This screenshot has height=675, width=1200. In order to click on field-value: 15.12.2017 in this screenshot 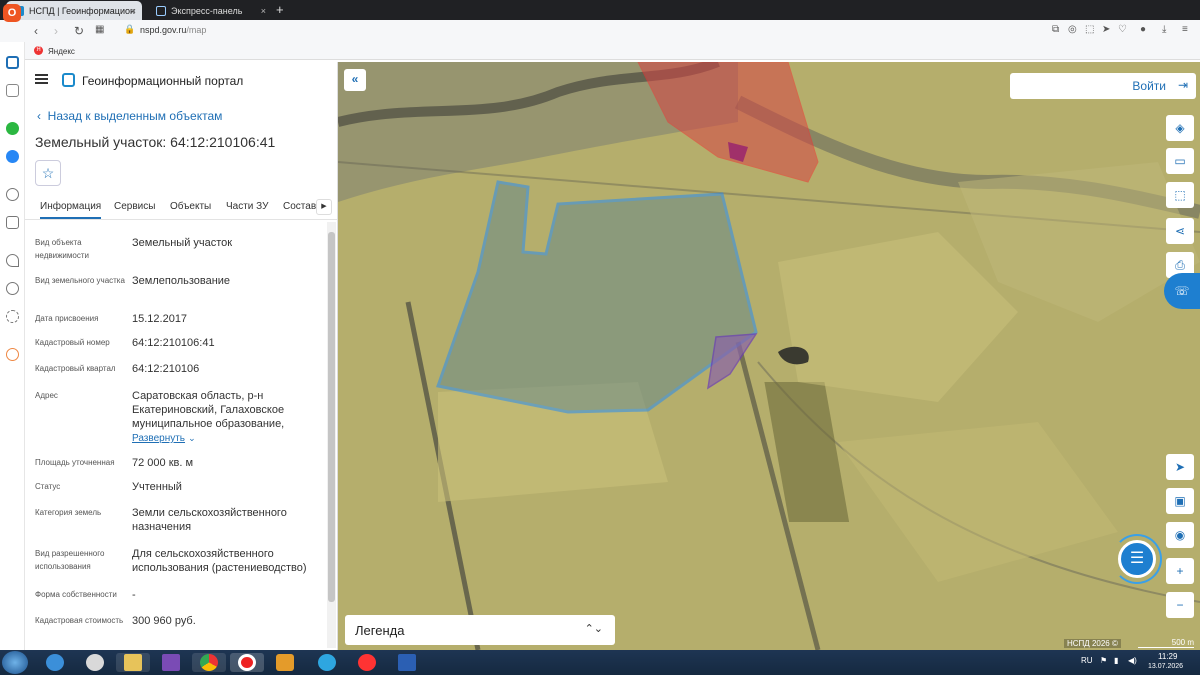, I will do `click(160, 319)`.